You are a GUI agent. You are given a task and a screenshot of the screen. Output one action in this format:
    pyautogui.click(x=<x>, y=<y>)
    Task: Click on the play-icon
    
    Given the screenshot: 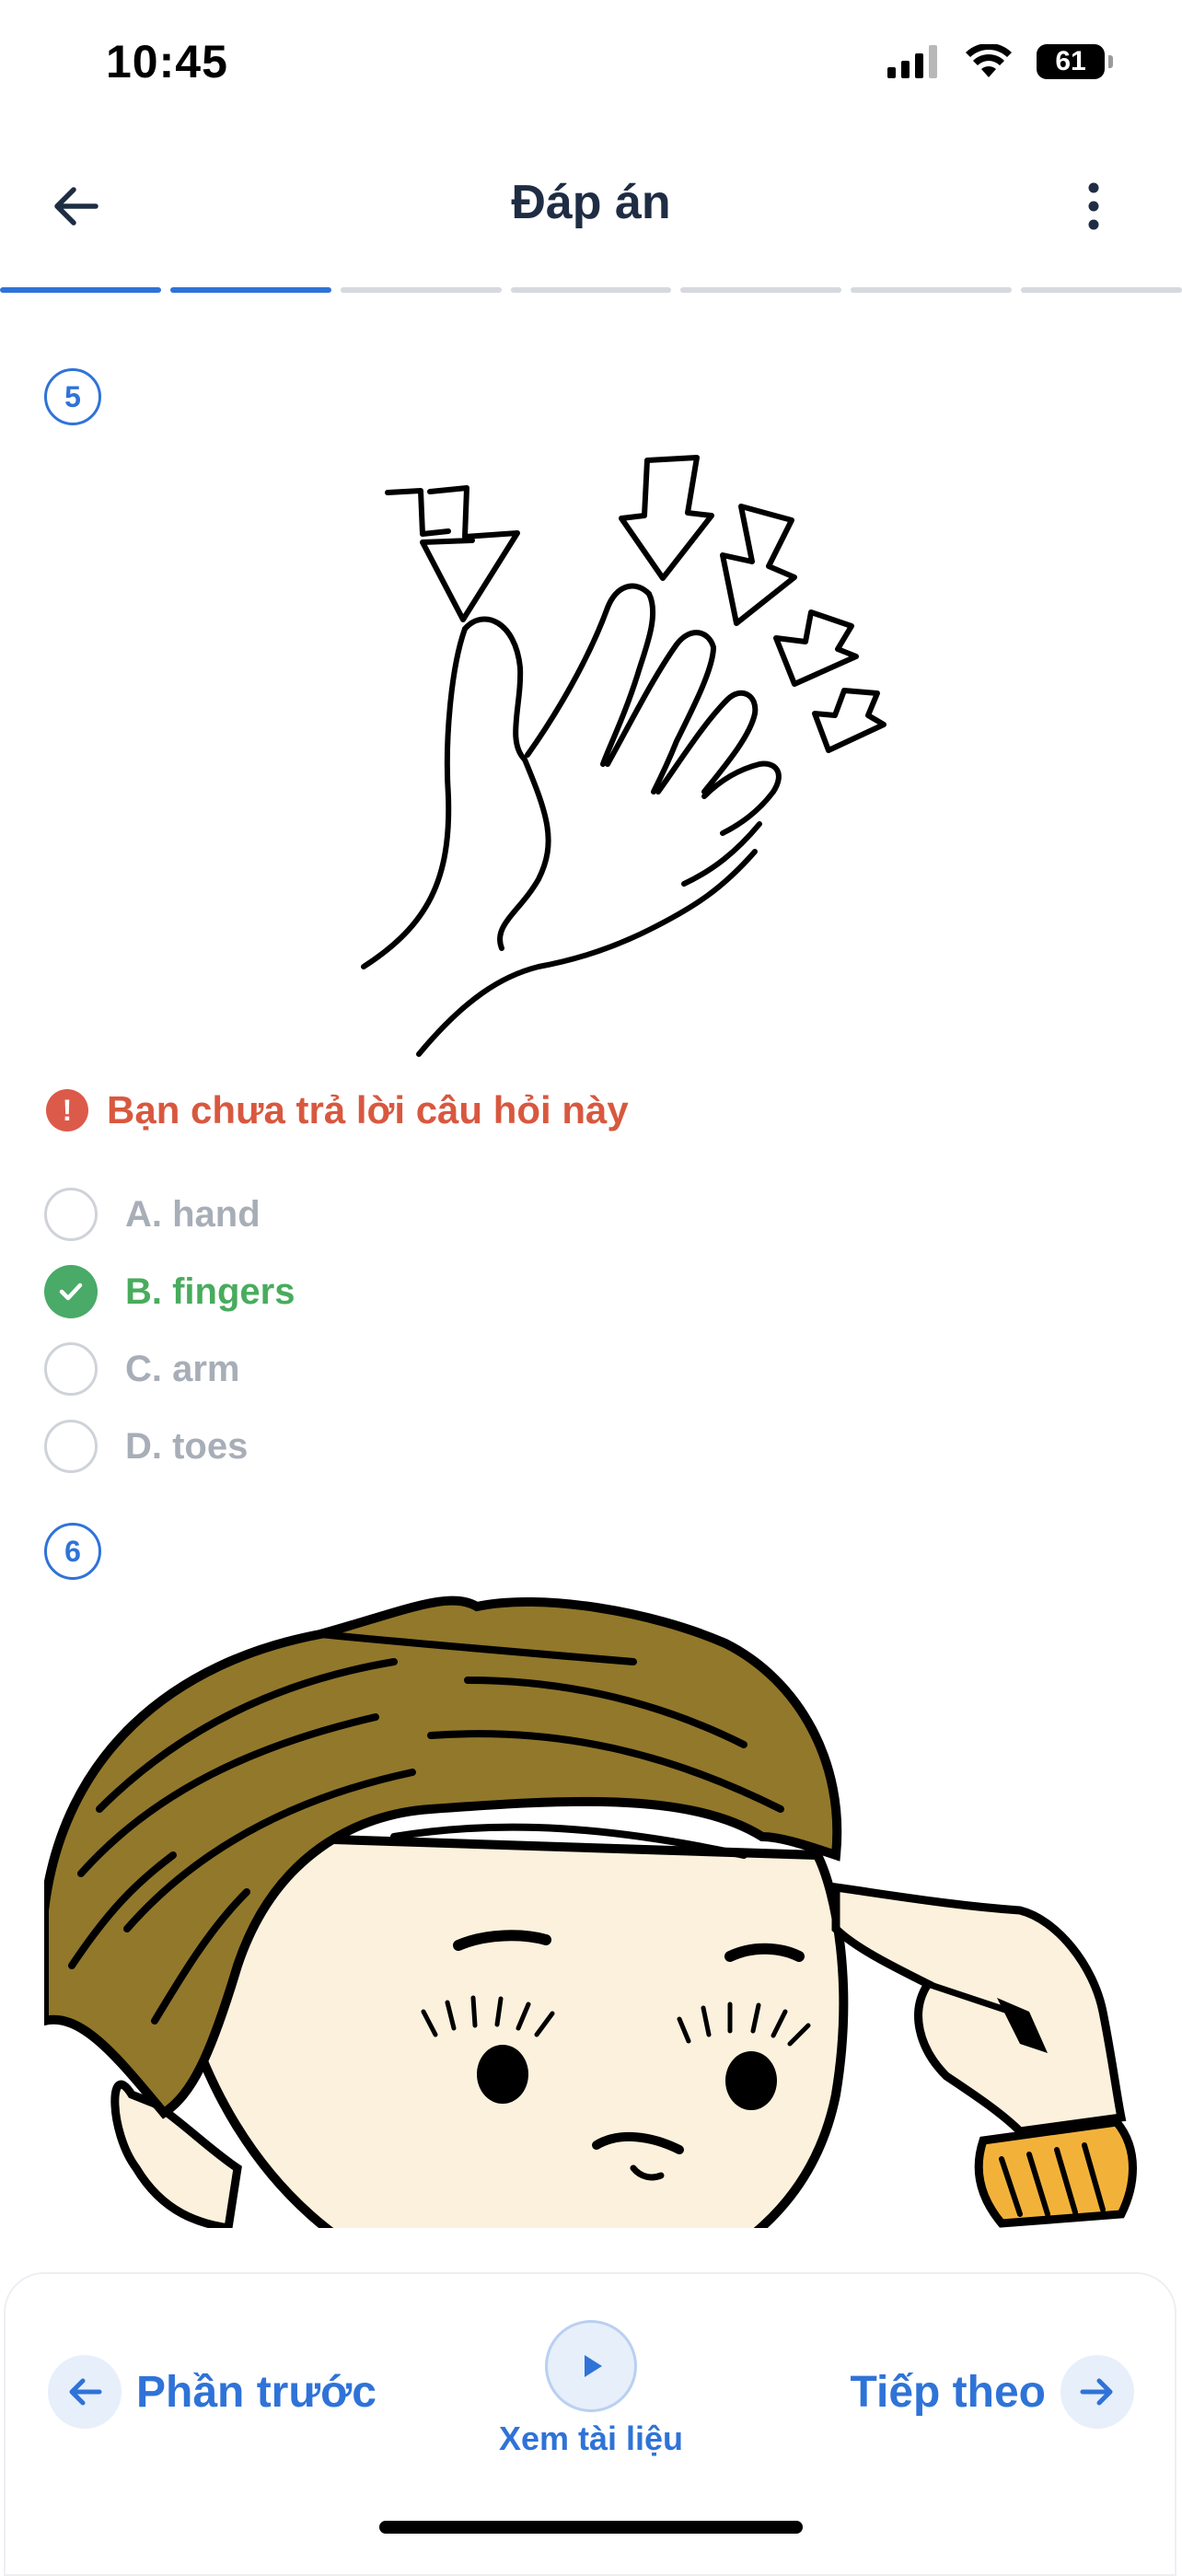 What is the action you would take?
    pyautogui.click(x=593, y=2366)
    